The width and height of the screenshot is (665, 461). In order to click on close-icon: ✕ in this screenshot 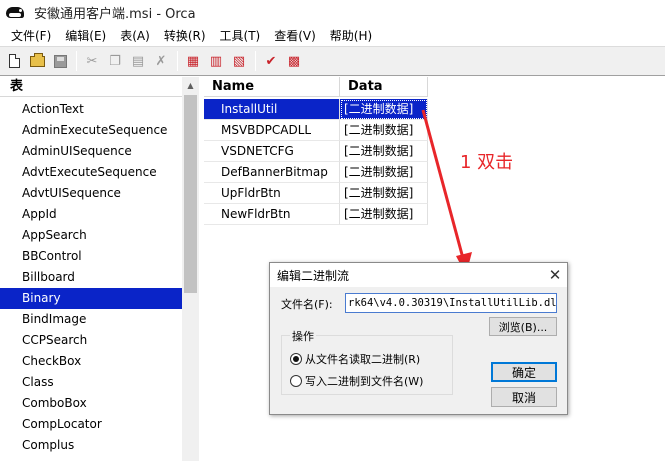, I will do `click(555, 275)`.